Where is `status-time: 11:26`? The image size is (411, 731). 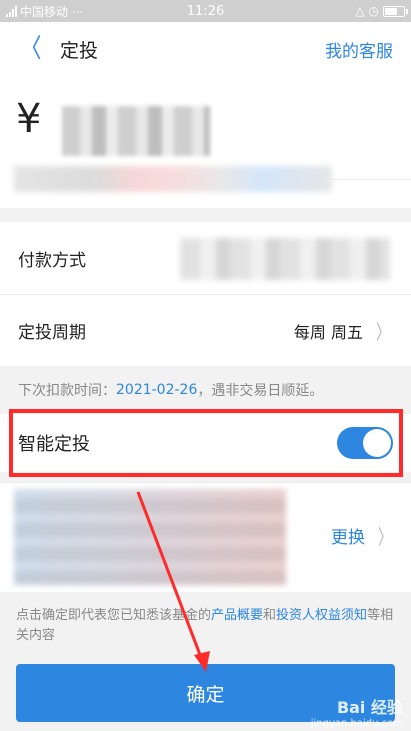
status-time: 11:26 is located at coordinates (205, 11).